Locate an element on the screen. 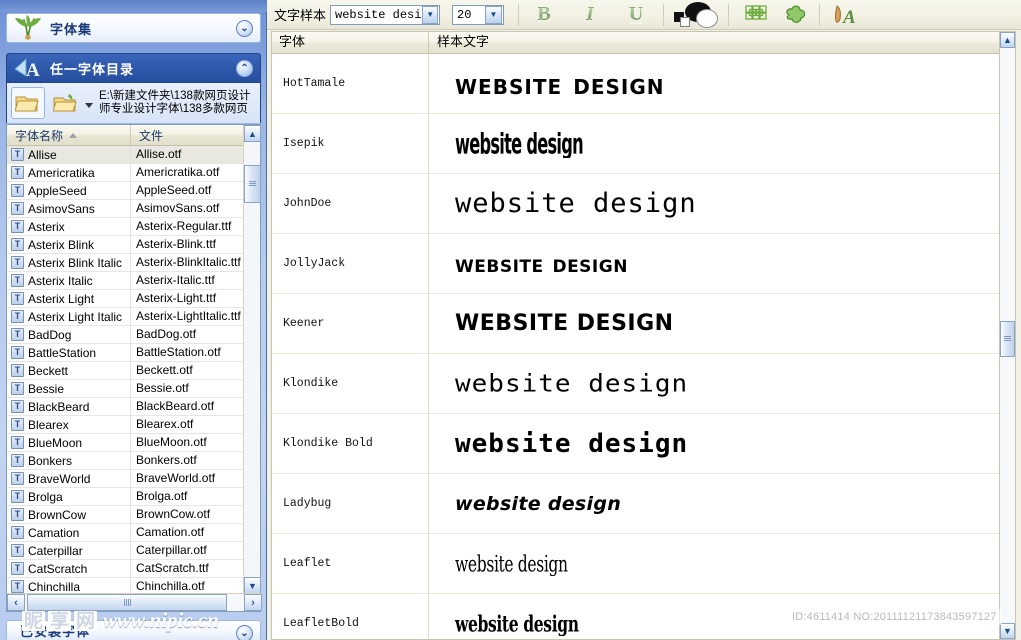 The height and width of the screenshot is (640, 1021). grip-icon is located at coordinates (127, 602).